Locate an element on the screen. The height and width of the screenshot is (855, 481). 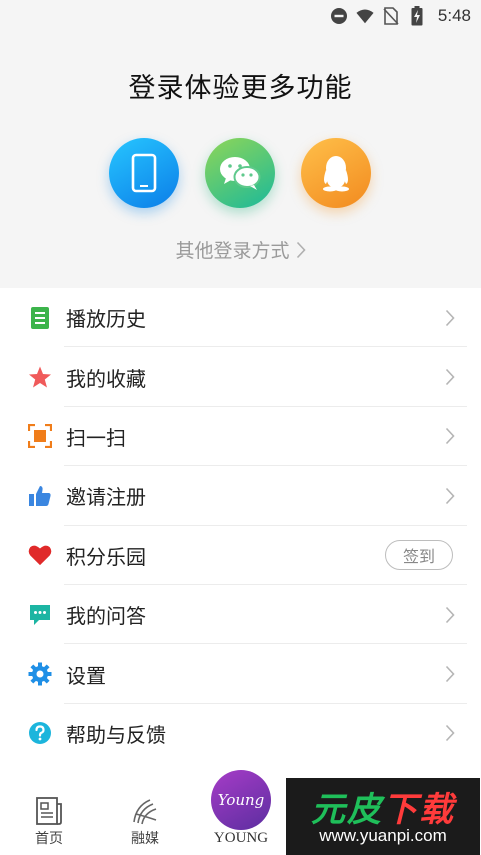
phone-login-button is located at coordinates (144, 173).